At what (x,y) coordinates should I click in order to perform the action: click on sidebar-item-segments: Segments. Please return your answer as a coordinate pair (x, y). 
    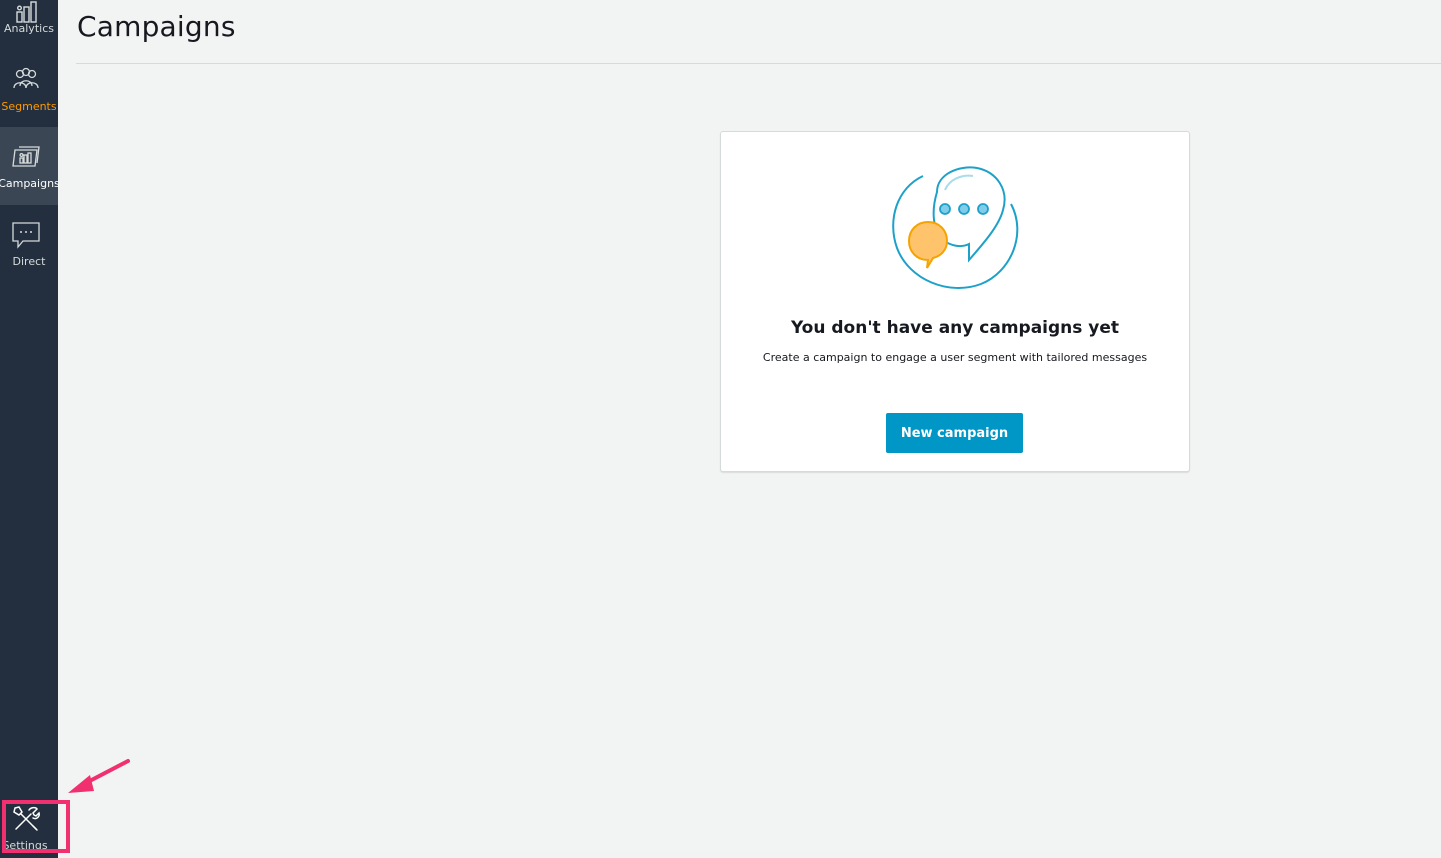
    Looking at the image, I should click on (29, 89).